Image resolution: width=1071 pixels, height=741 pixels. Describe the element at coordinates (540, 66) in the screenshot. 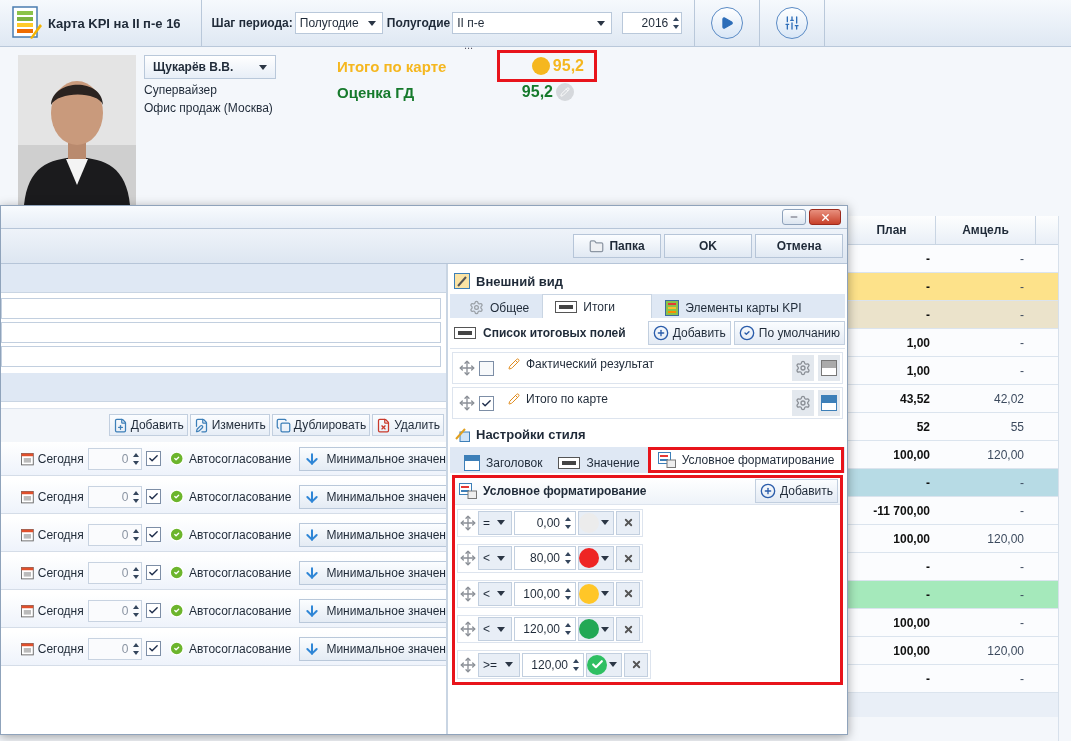

I see `status-dot` at that location.